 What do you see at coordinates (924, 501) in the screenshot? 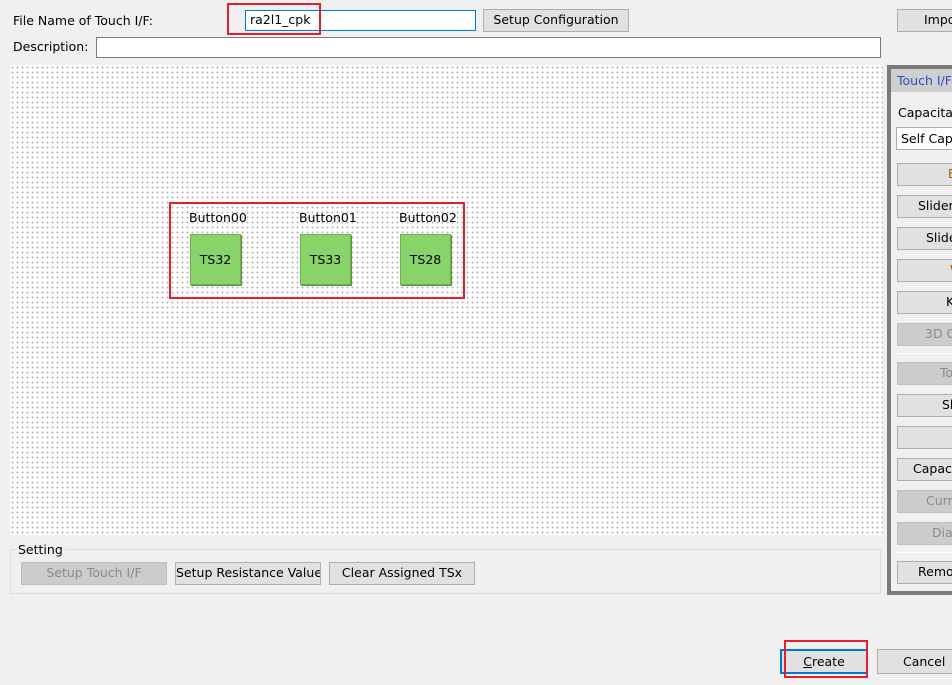
I see `current-button: Current` at bounding box center [924, 501].